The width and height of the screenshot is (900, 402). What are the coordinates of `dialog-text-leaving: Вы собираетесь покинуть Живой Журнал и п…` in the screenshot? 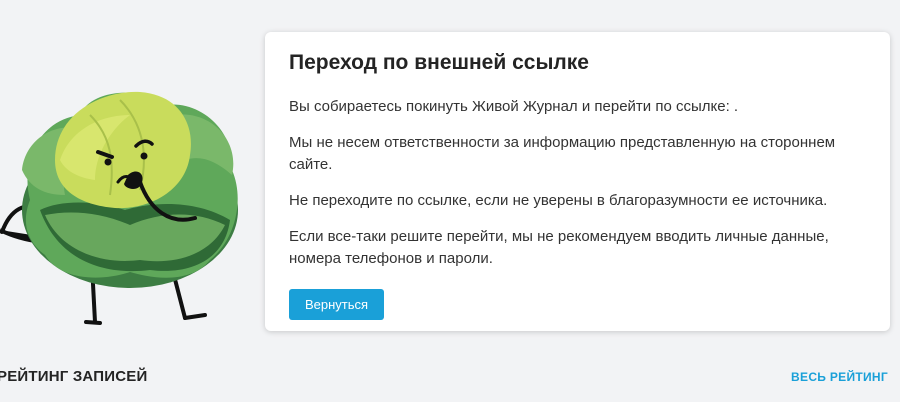 It's located at (514, 106).